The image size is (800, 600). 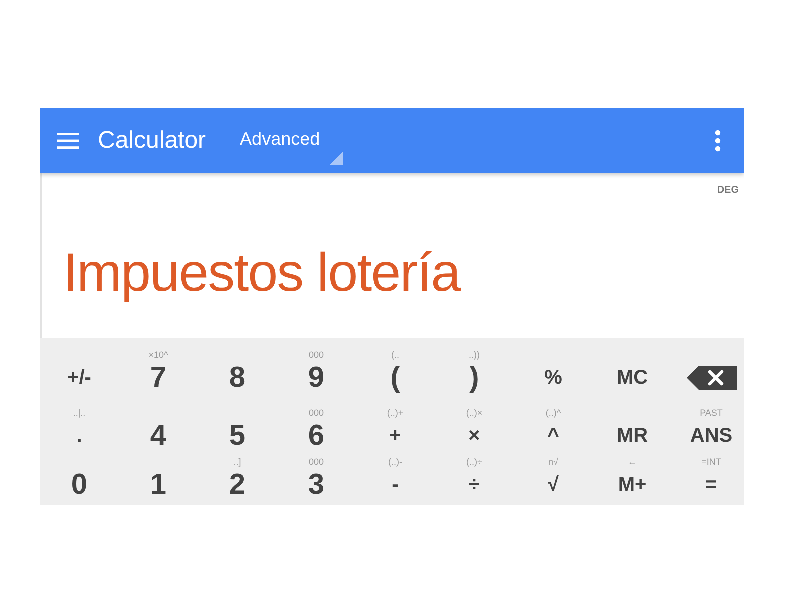 What do you see at coordinates (553, 378) in the screenshot?
I see `key-button: %` at bounding box center [553, 378].